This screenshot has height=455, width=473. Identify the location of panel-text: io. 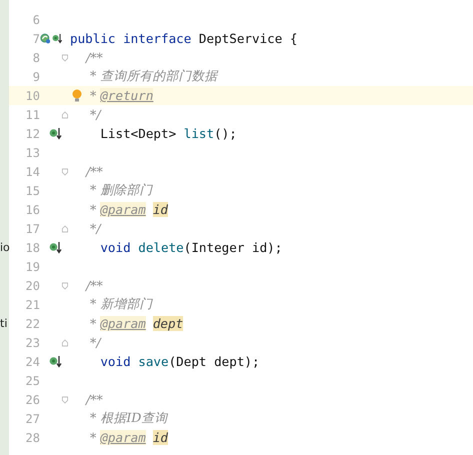
(5, 247).